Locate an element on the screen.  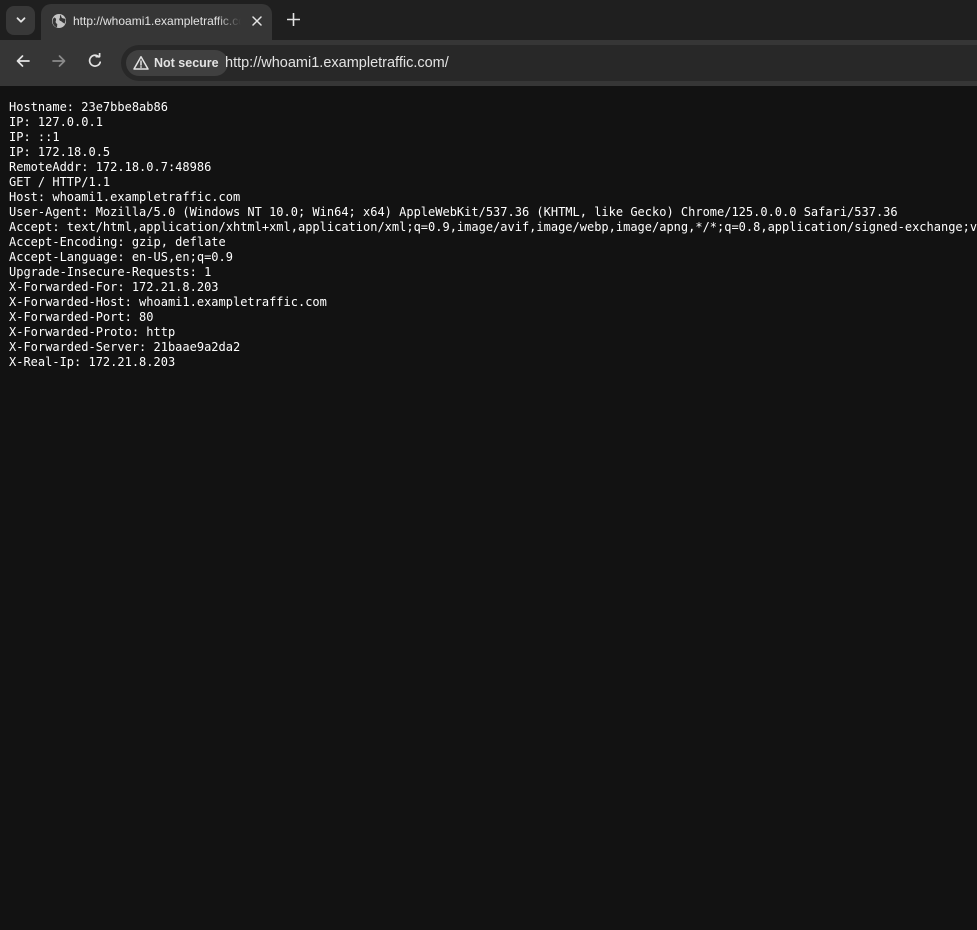
url-text: http://whoami1.exampletraffic.com/ is located at coordinates (337, 63).